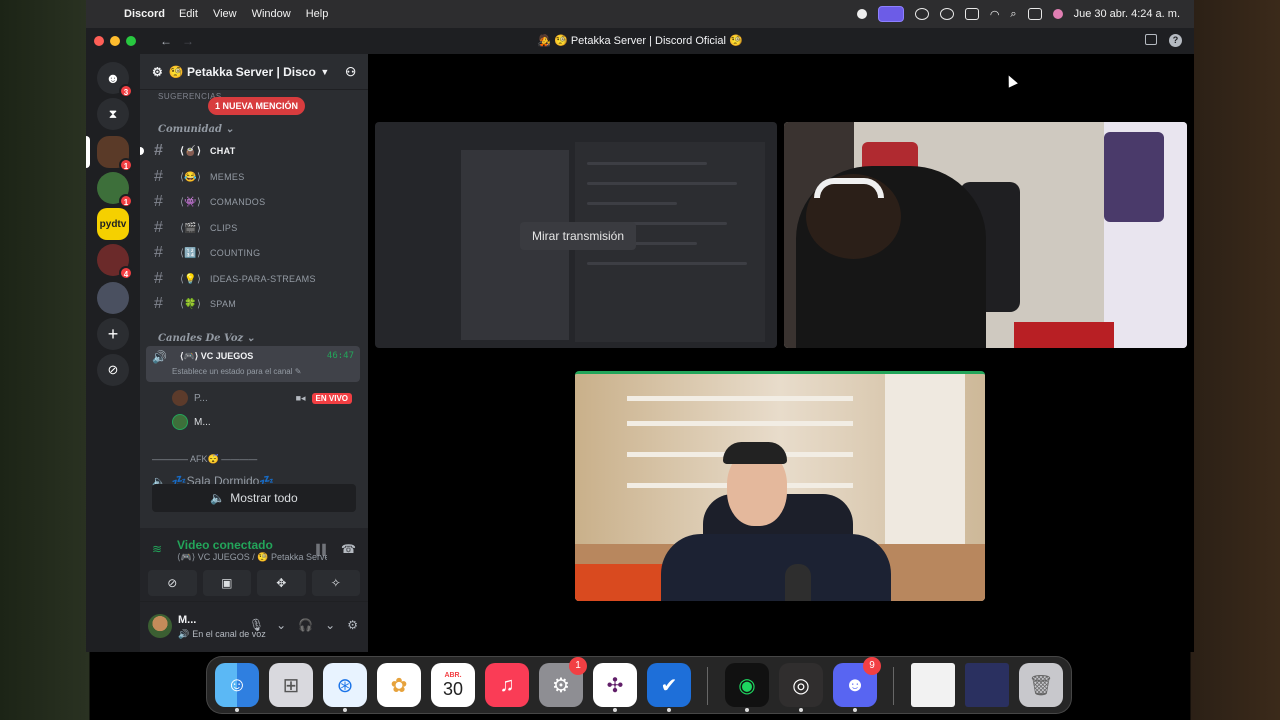 The image size is (1280, 720). What do you see at coordinates (225, 545) in the screenshot?
I see `voice-connected-title: Video conectado` at bounding box center [225, 545].